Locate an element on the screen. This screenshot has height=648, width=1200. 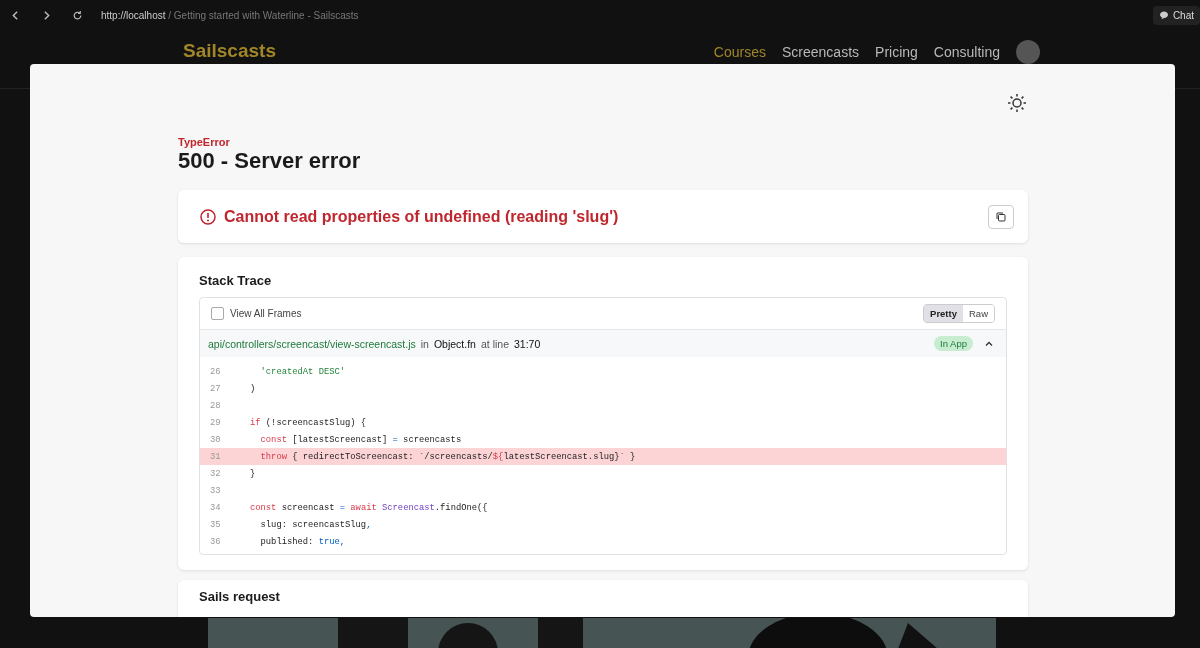
logo: Sailscasts is located at coordinates (229, 51).